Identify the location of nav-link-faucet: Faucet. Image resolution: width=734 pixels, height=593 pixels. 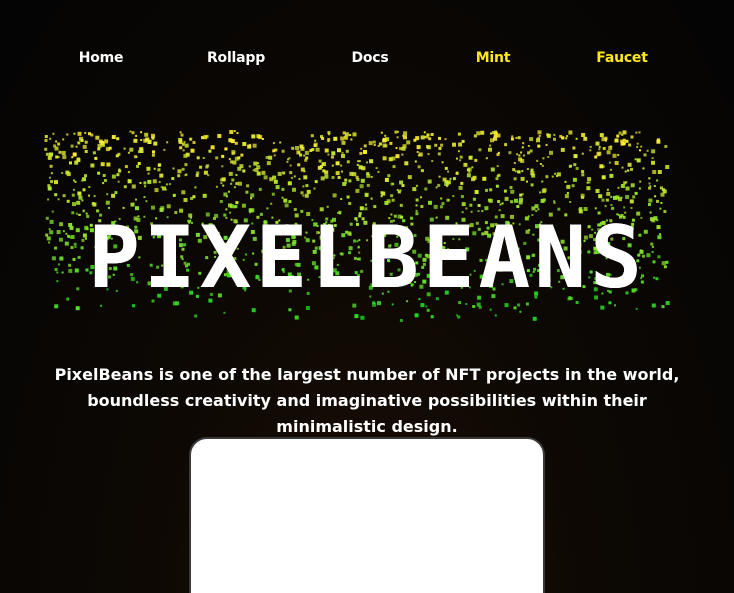
(622, 58).